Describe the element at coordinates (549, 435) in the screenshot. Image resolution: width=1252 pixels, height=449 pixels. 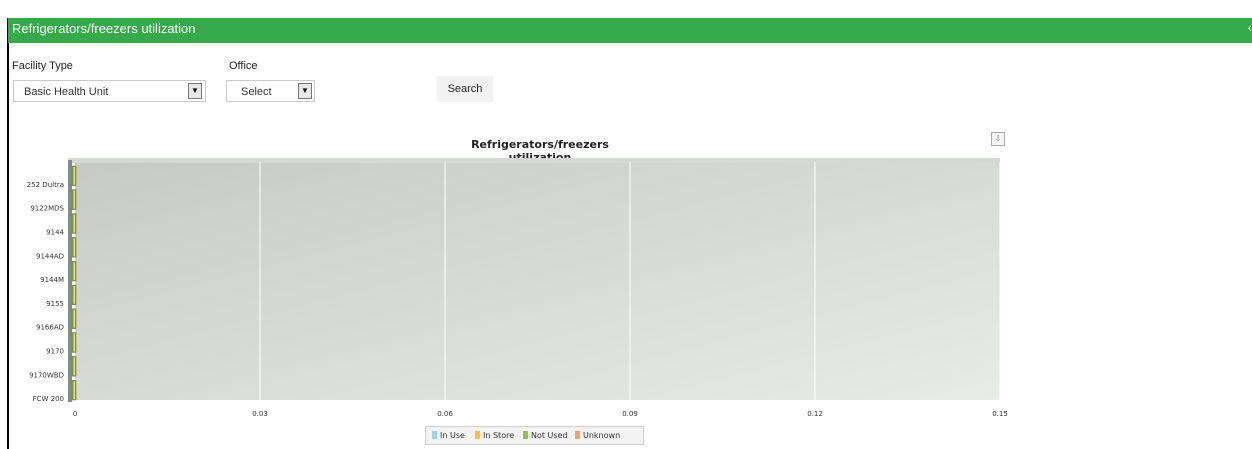
I see `legend-label: Not Used` at that location.